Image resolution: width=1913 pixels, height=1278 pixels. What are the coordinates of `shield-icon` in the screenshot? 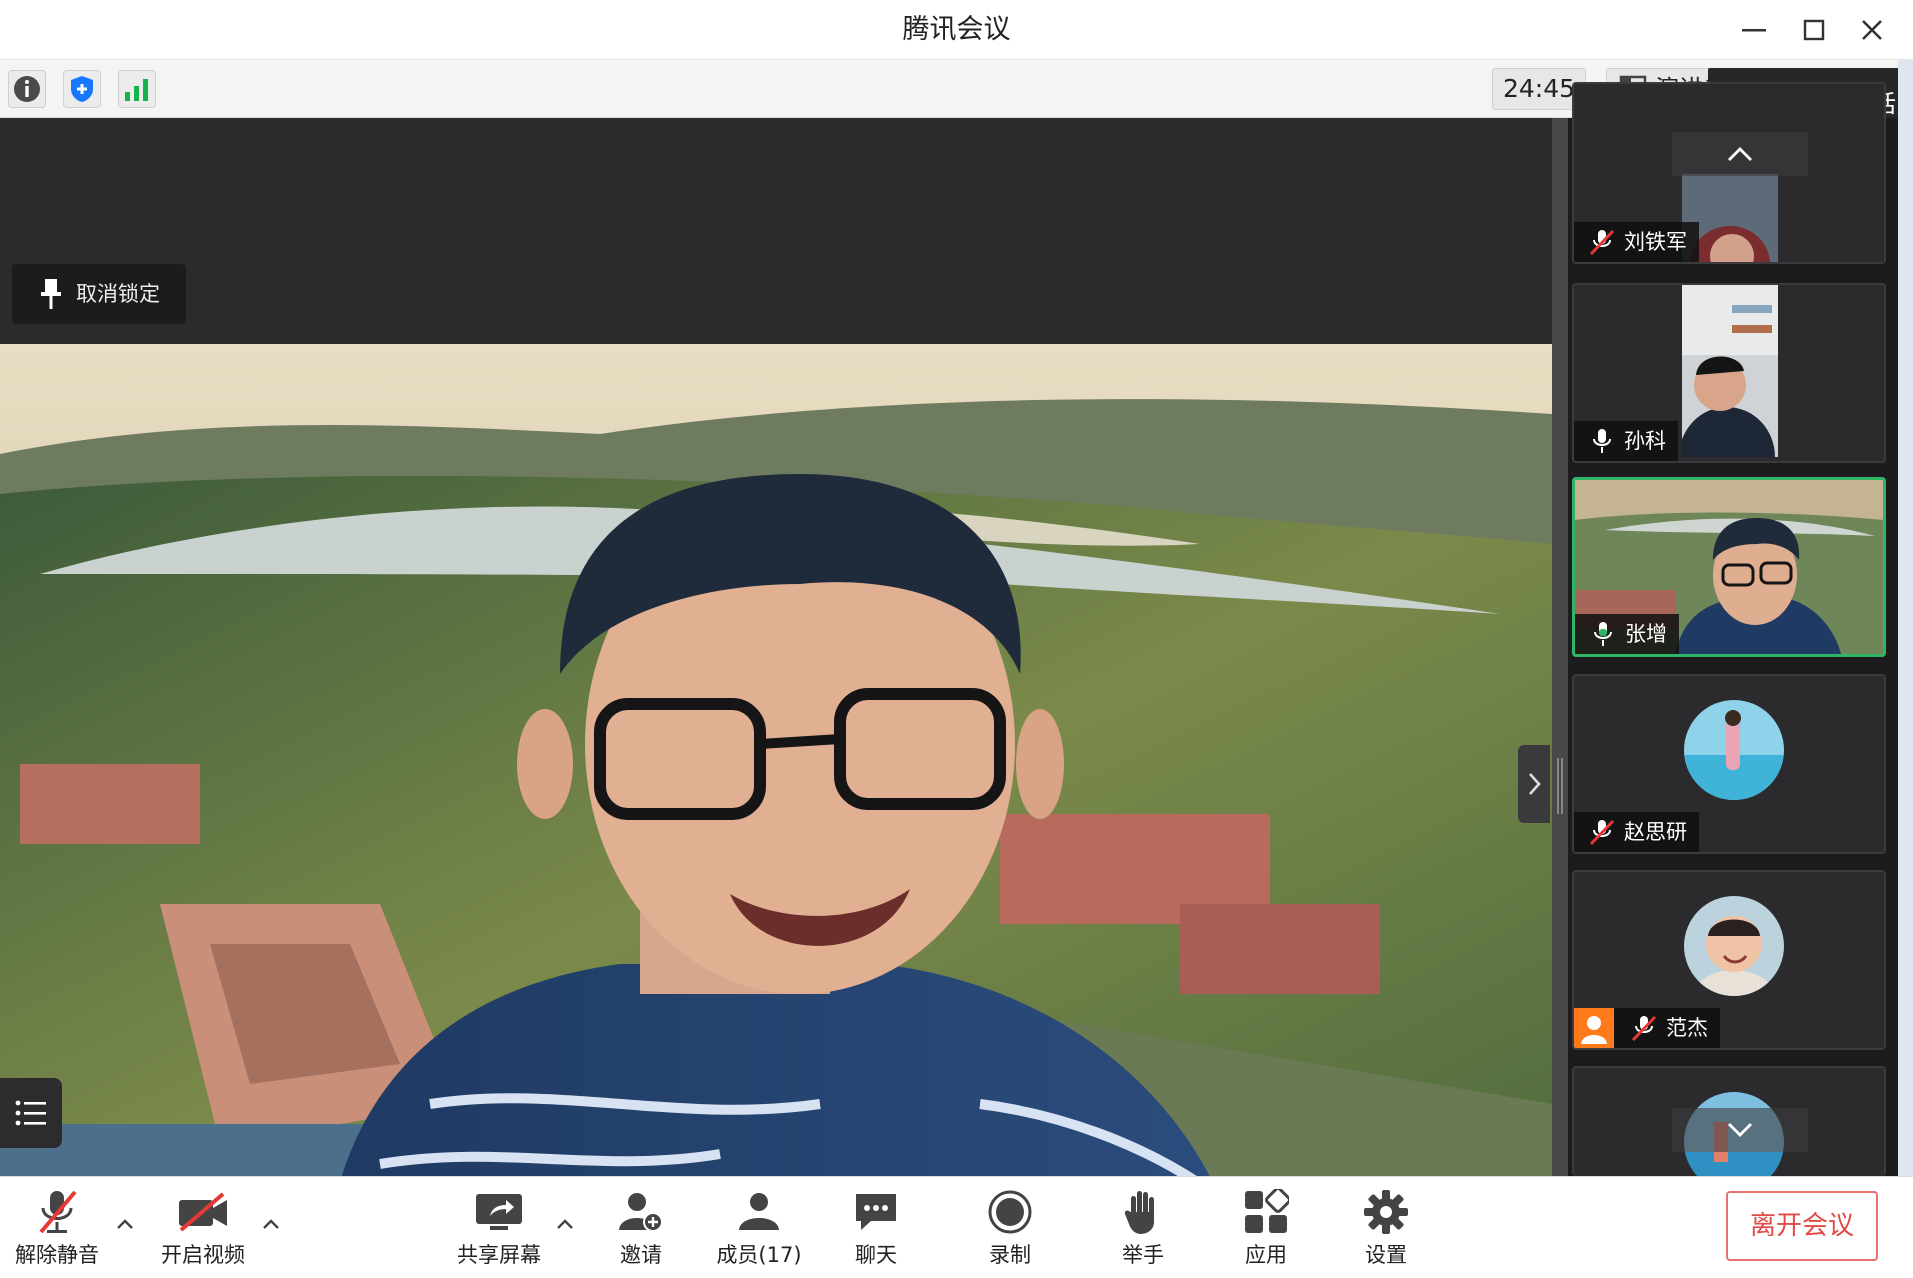 It's located at (82, 89).